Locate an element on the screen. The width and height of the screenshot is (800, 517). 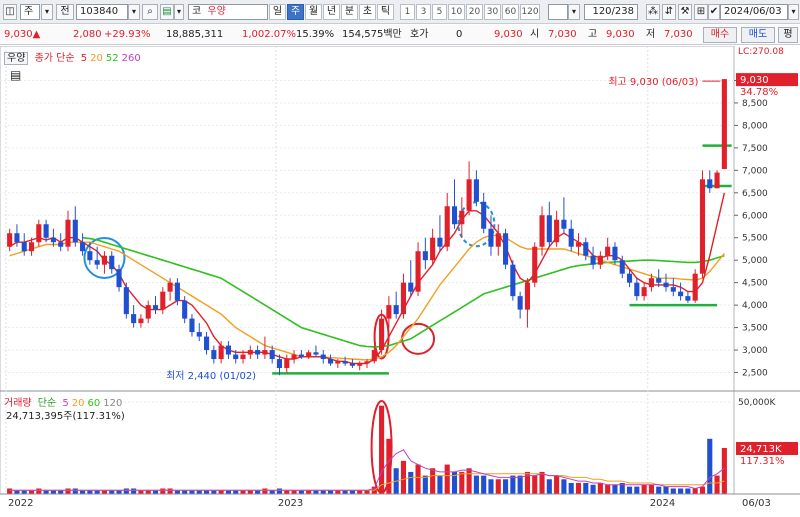
interval-button-3: 3 is located at coordinates (423, 12).